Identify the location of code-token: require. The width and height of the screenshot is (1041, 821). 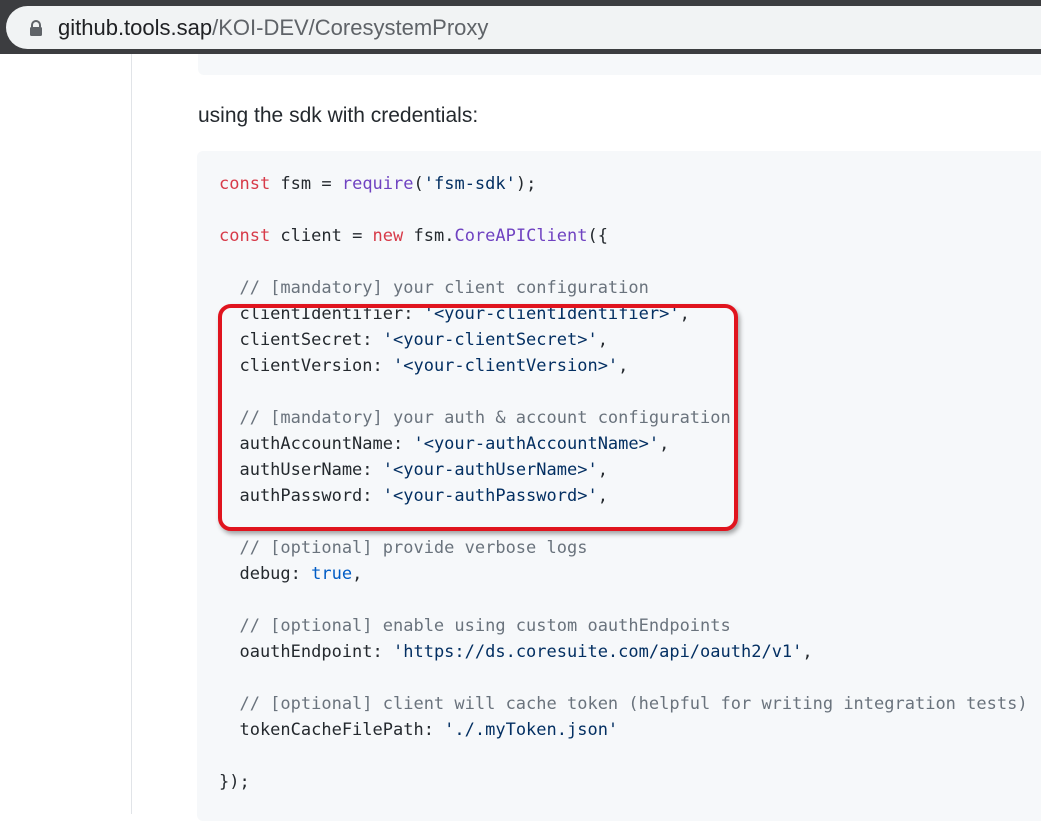
(377, 184).